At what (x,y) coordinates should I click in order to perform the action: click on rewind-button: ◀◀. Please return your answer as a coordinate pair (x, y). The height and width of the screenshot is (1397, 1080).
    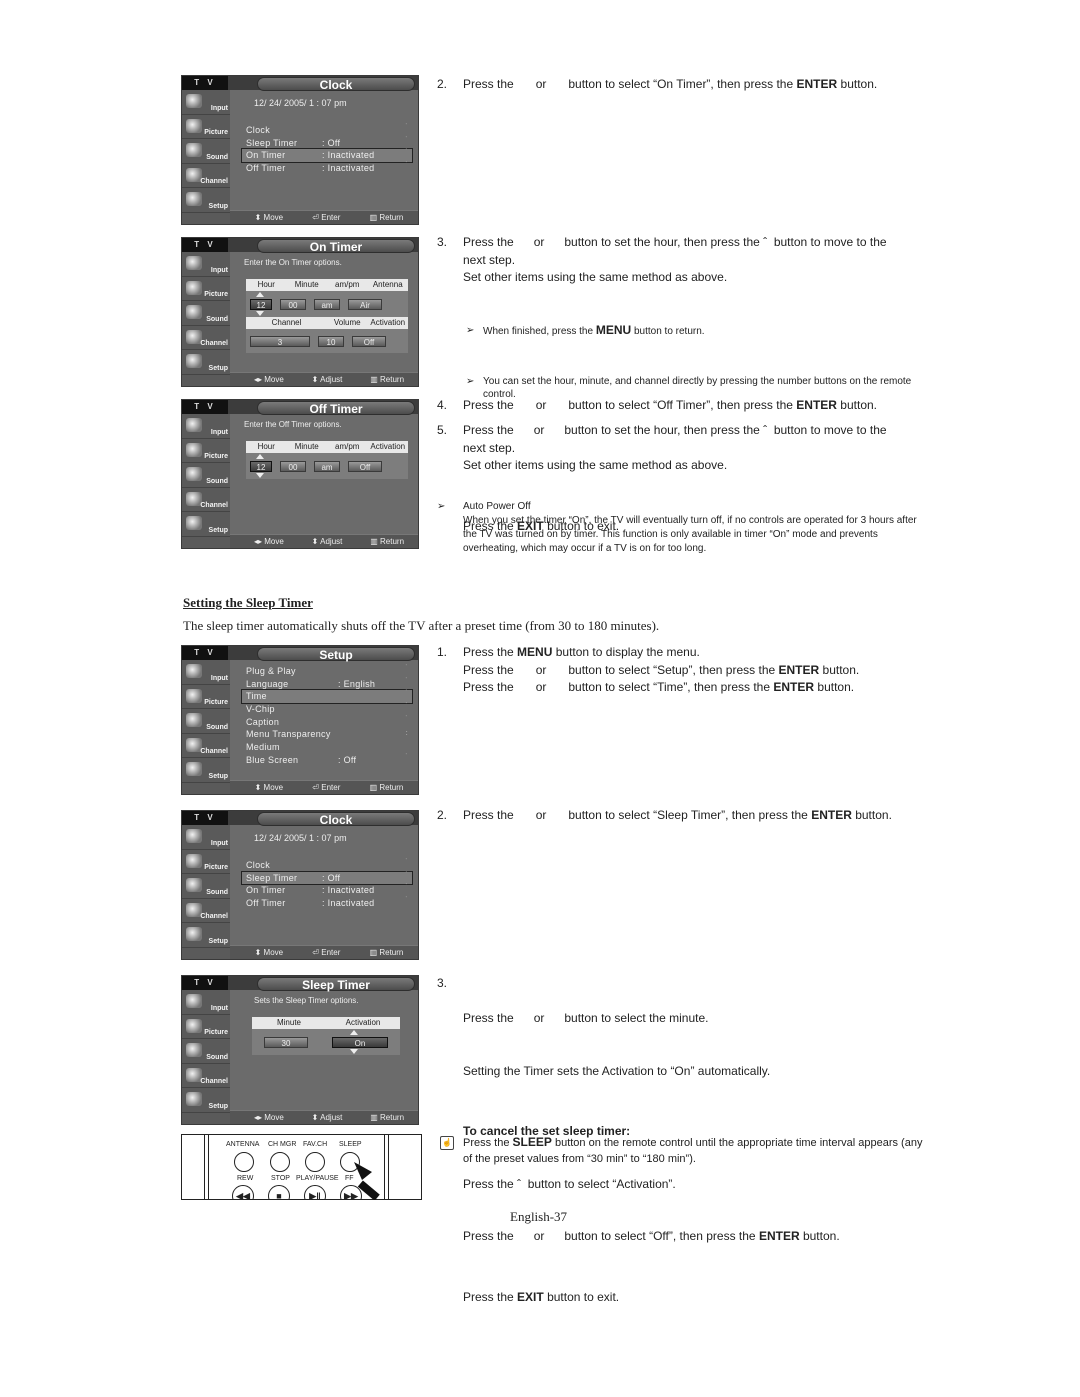
    Looking at the image, I should click on (243, 1192).